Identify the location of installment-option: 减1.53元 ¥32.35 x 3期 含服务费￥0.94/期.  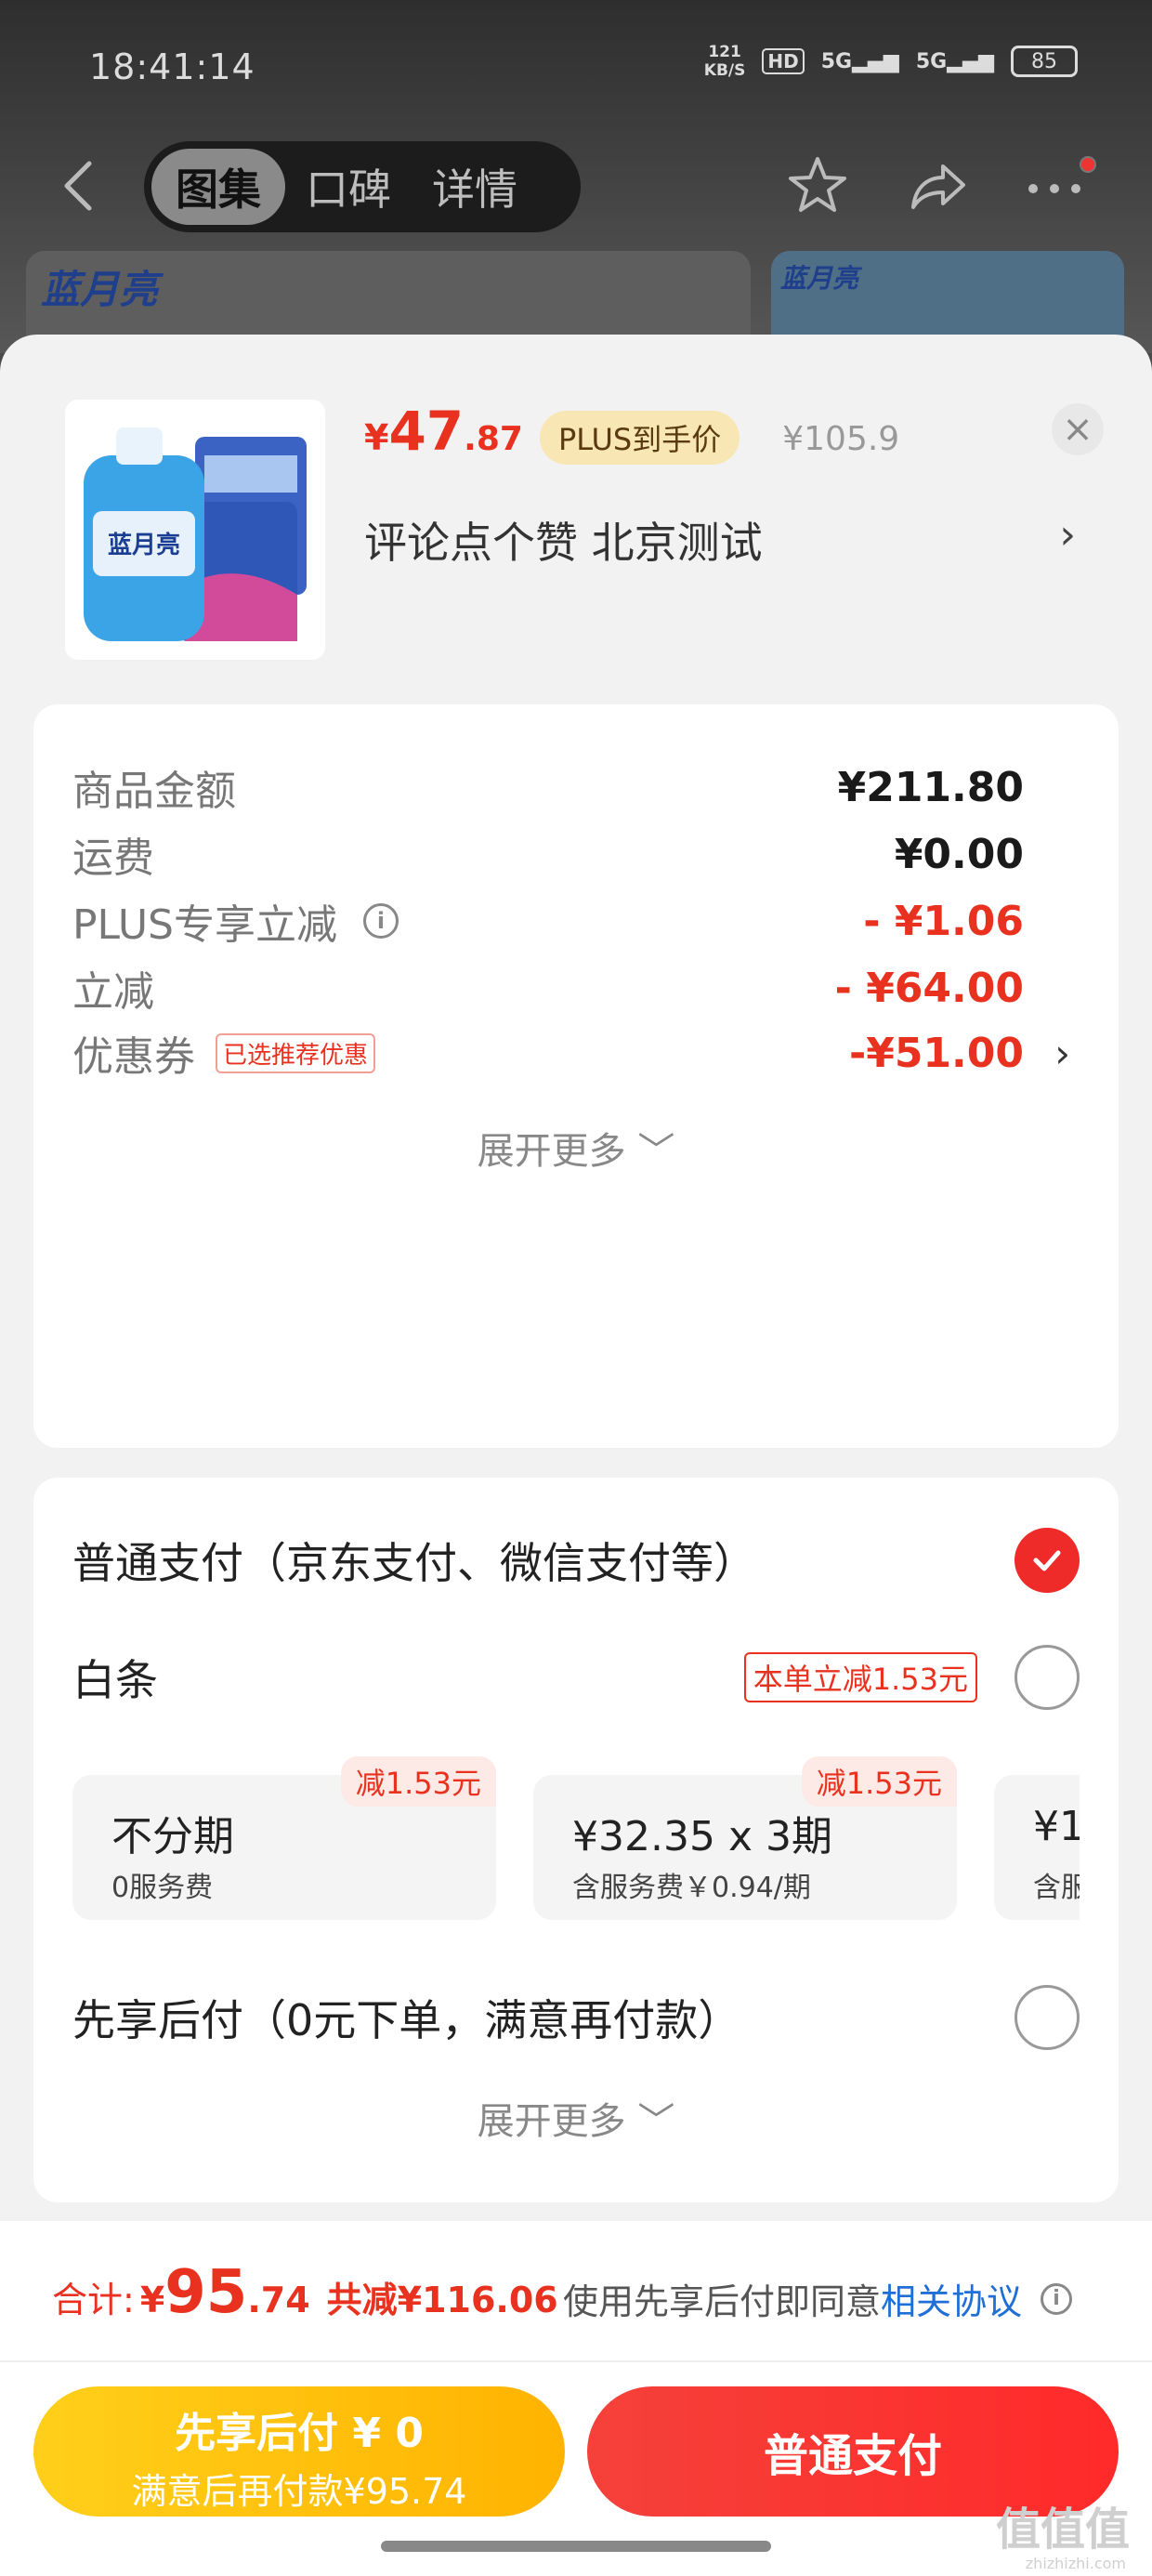
(745, 1838).